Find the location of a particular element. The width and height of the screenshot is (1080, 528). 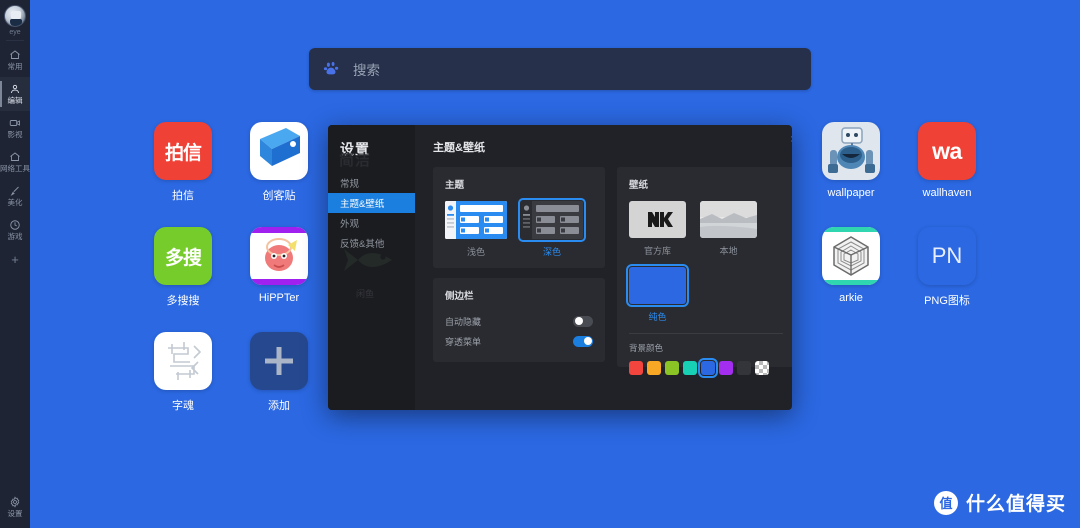

wallpaper-panel-title: 壁纸 is located at coordinates (639, 185).